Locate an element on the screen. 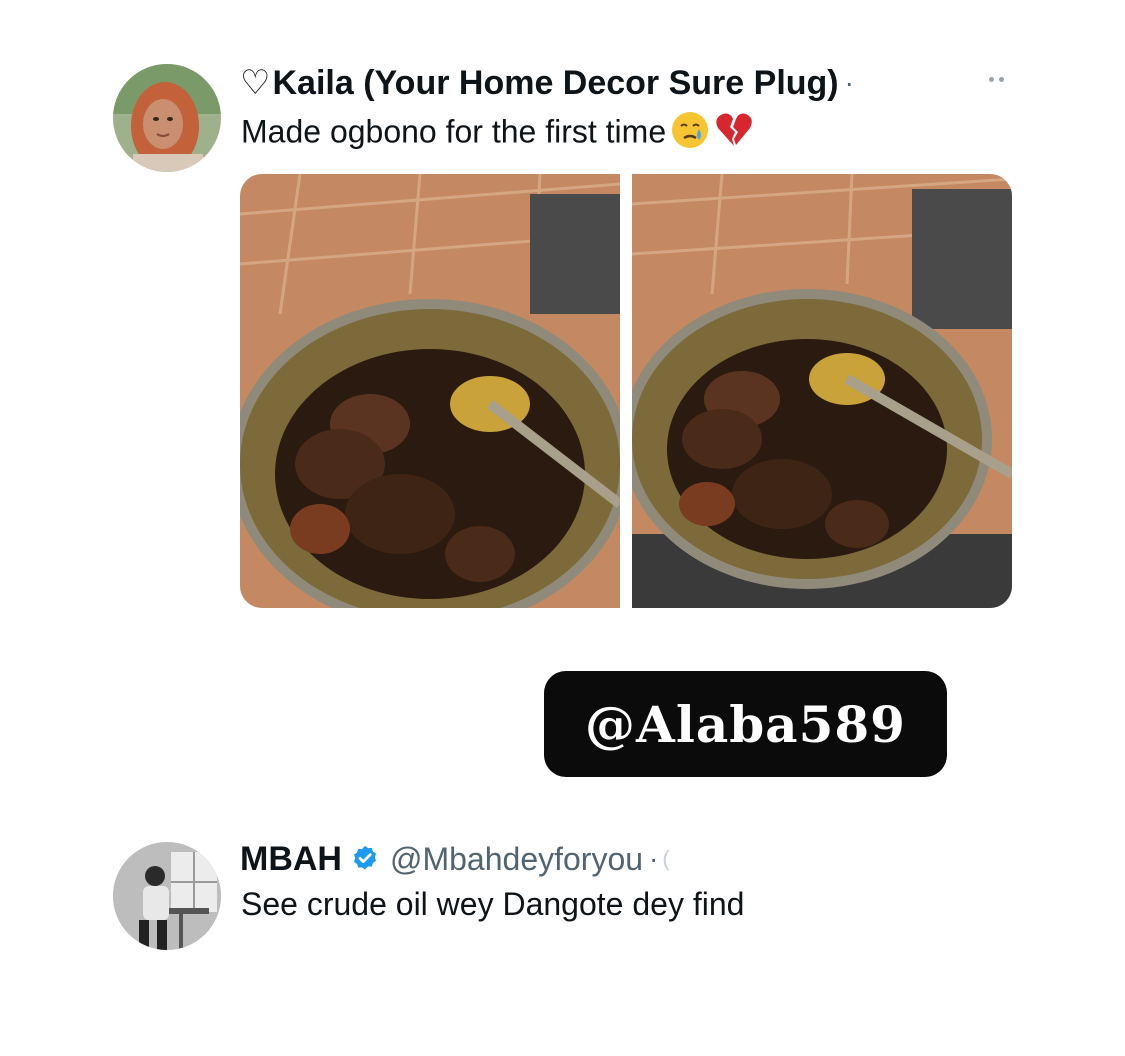 The height and width of the screenshot is (1056, 1125). truncated-timestamp: ( is located at coordinates (666, 858).